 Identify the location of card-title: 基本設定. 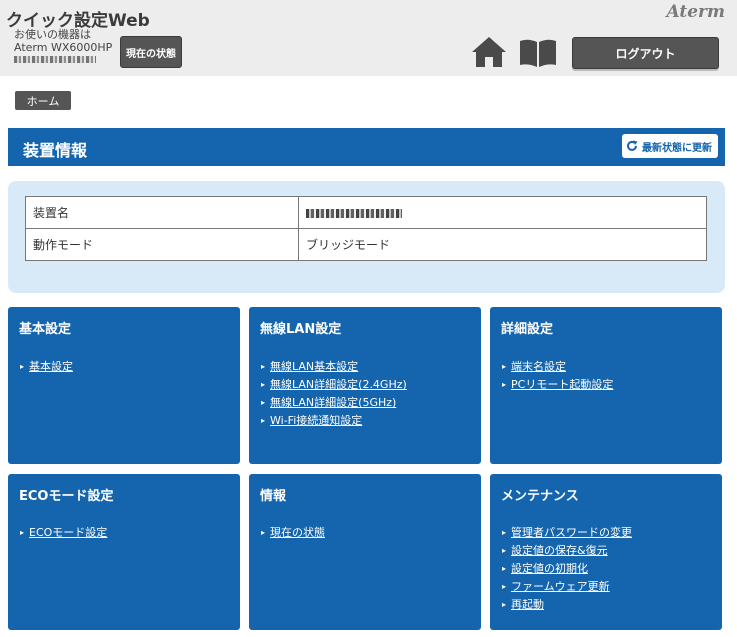
(45, 329).